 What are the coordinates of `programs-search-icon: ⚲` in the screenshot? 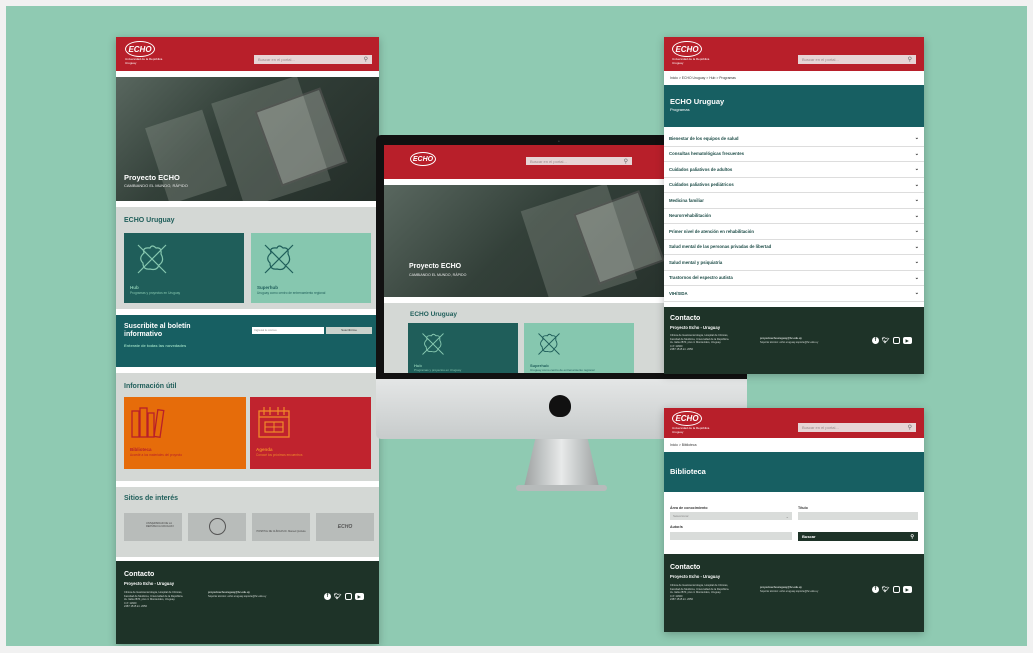 It's located at (910, 59).